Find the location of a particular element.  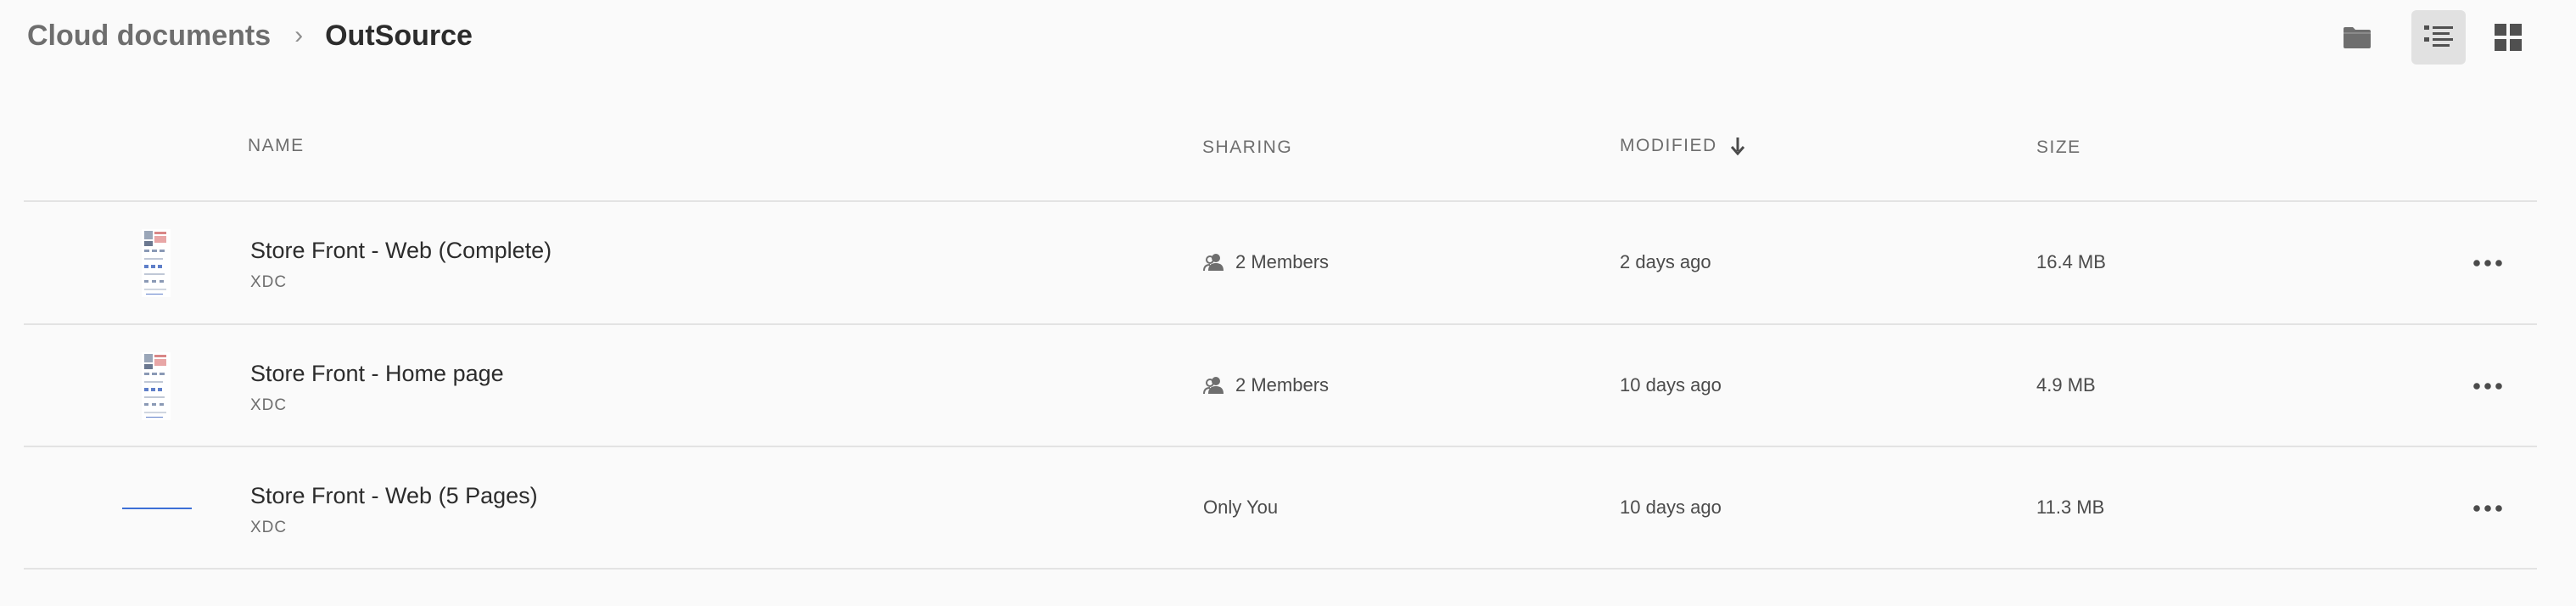

new-folder-button is located at coordinates (2357, 37).